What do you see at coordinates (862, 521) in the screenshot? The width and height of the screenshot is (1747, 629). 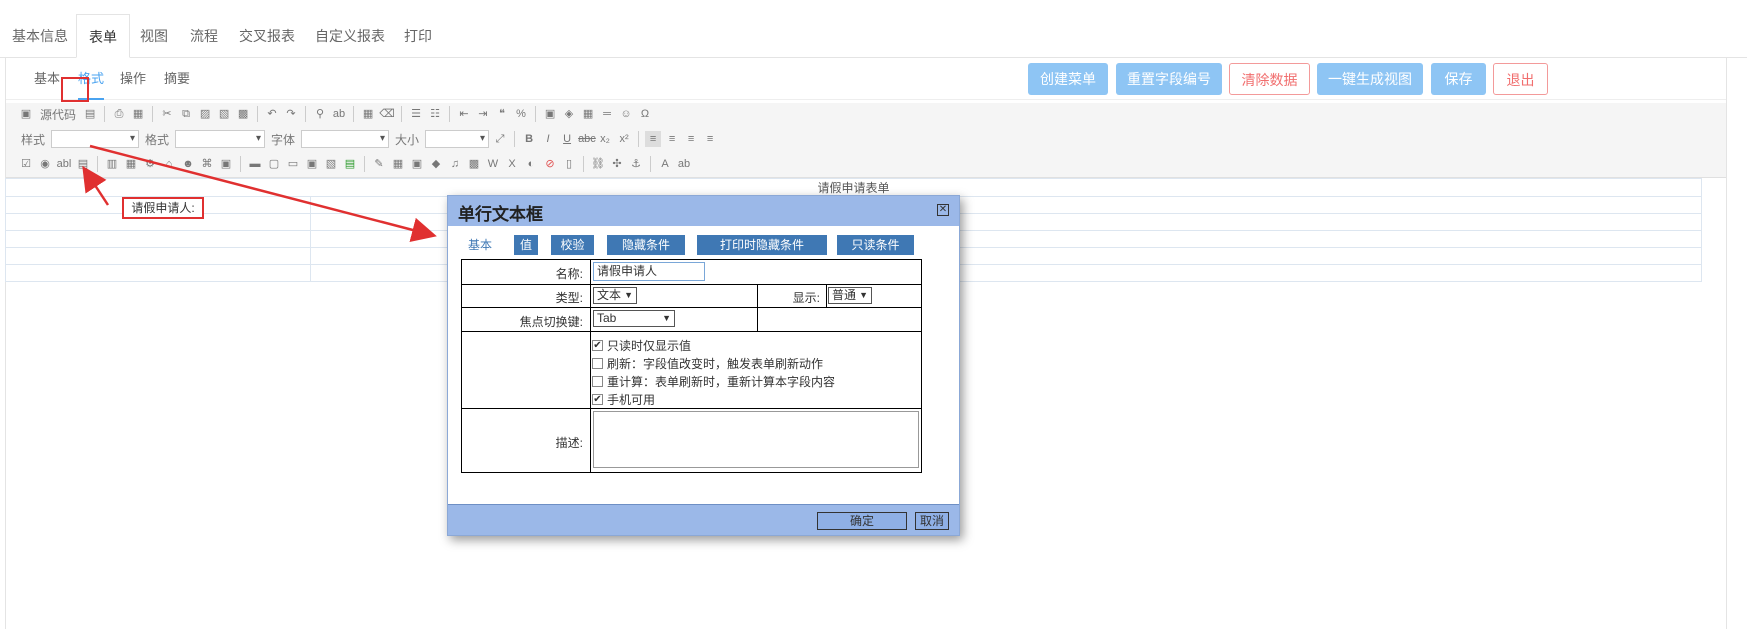 I see `ok-button: 确定` at bounding box center [862, 521].